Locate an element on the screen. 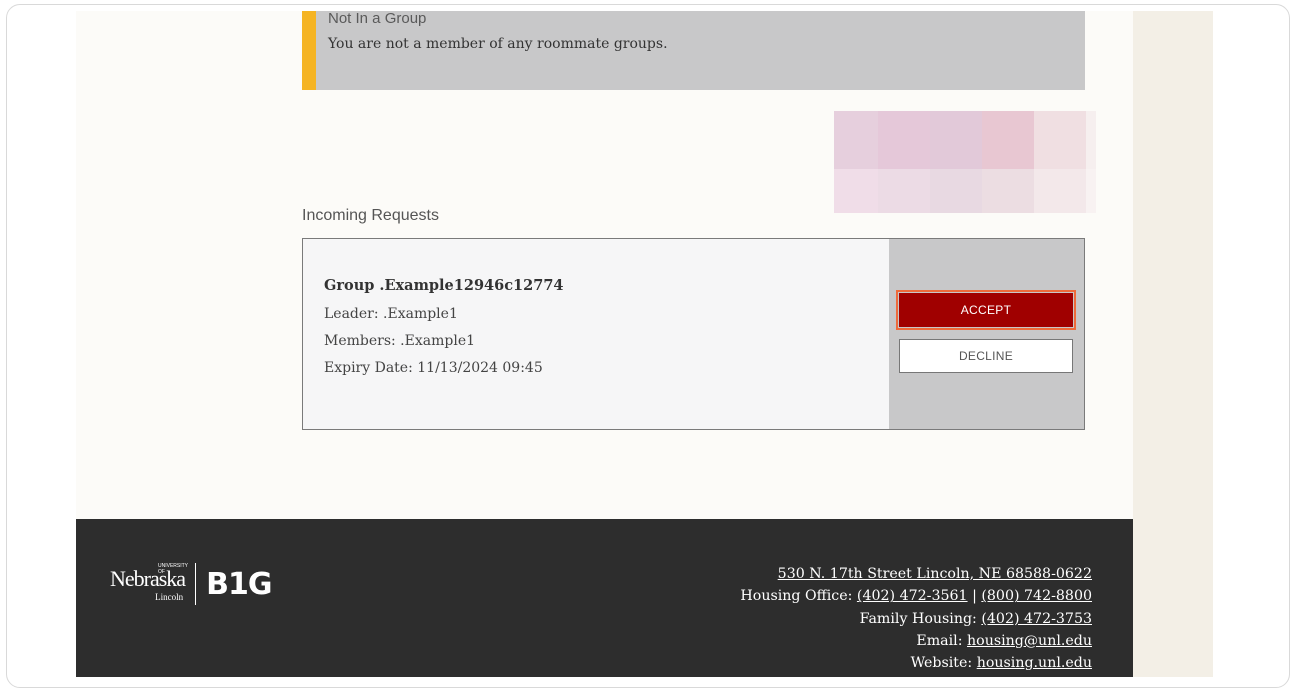 The image size is (1294, 690). logo-divider is located at coordinates (196, 584).